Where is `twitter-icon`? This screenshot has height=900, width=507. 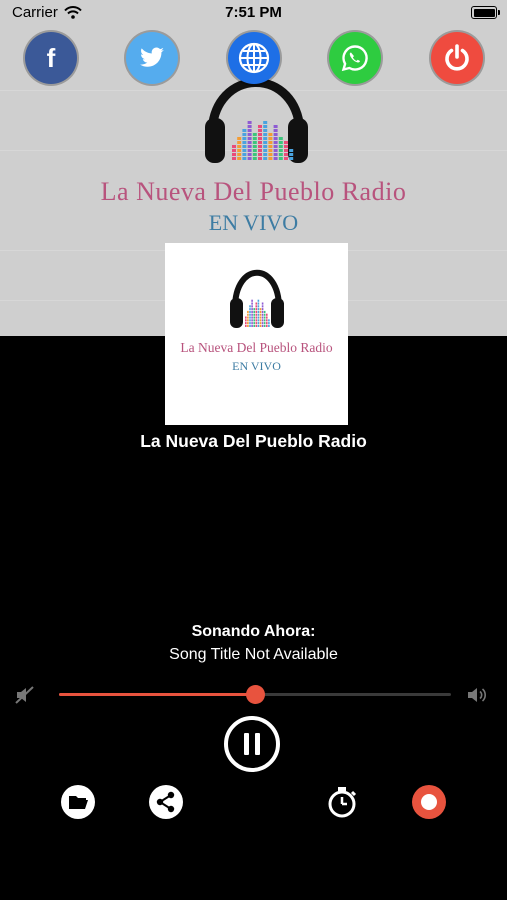
twitter-icon is located at coordinates (152, 57).